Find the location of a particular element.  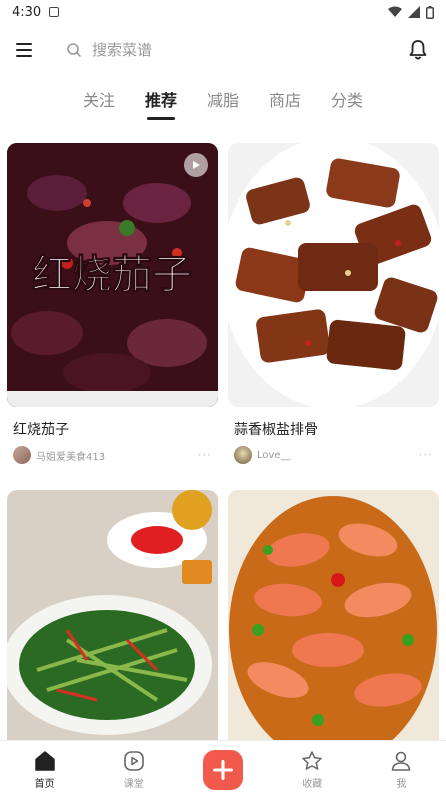

bottom-nav: 首页 课堂 收藏 我 is located at coordinates (223, 769).